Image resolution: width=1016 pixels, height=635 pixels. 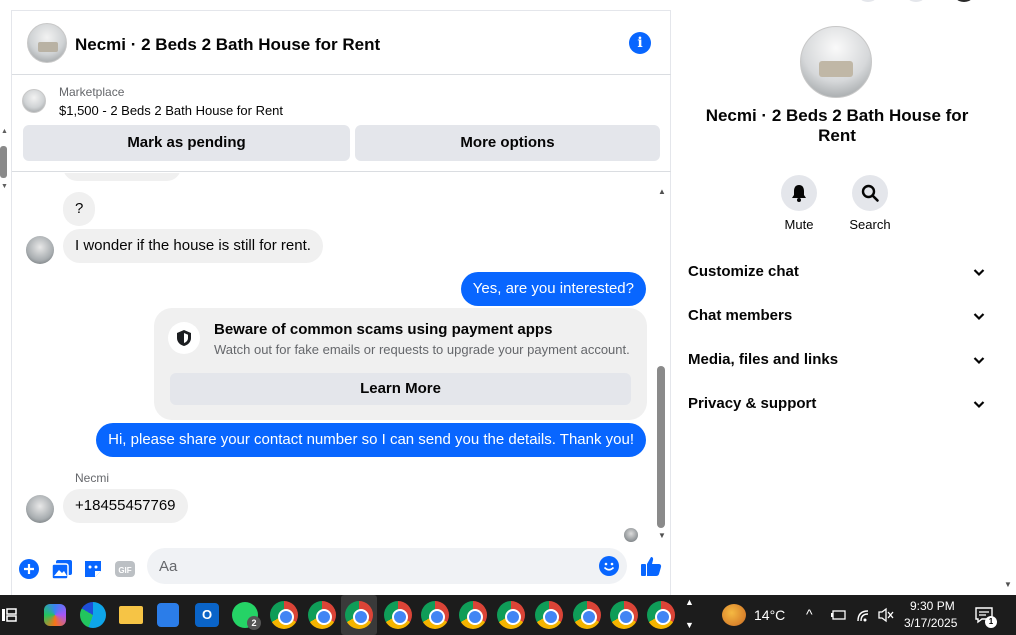 What do you see at coordinates (207, 615) in the screenshot?
I see `outlook-icon: O` at bounding box center [207, 615].